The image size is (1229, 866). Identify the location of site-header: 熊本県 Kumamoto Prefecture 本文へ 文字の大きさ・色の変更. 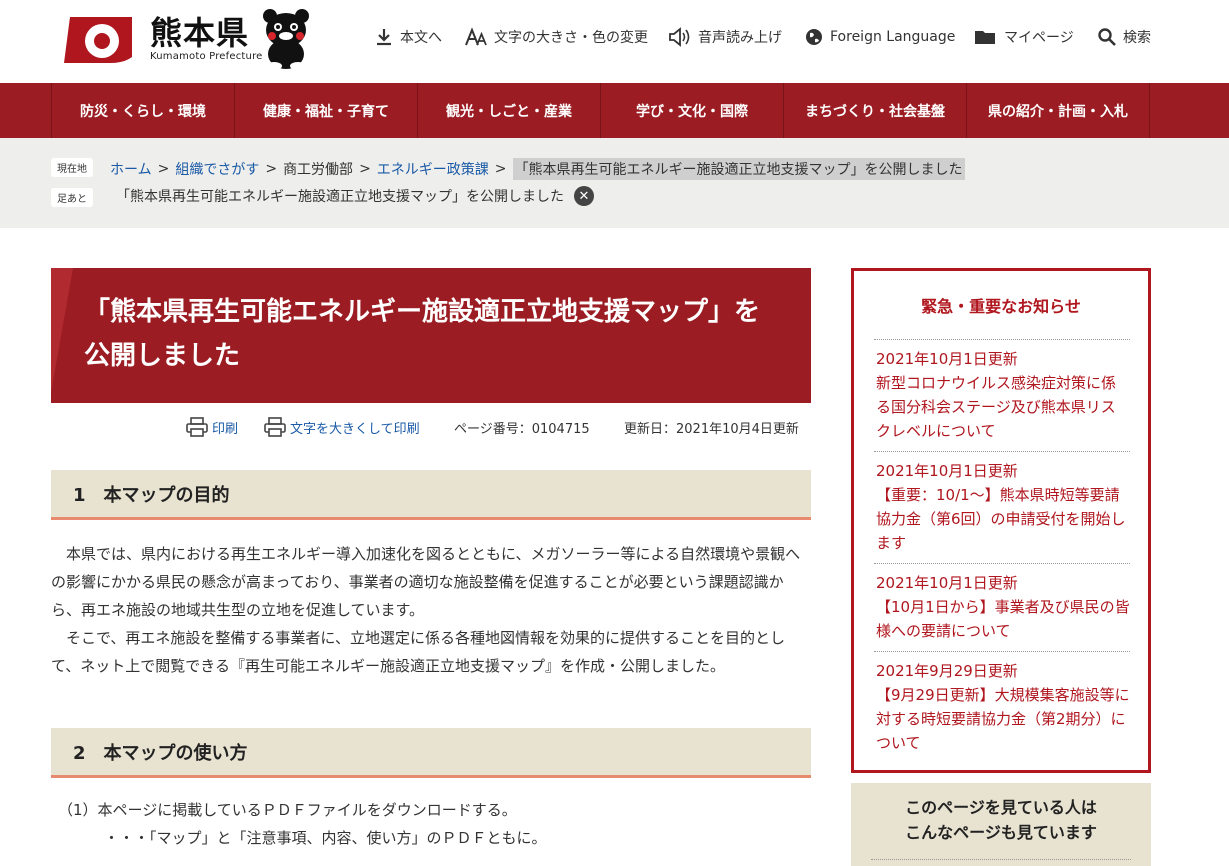
(614, 41).